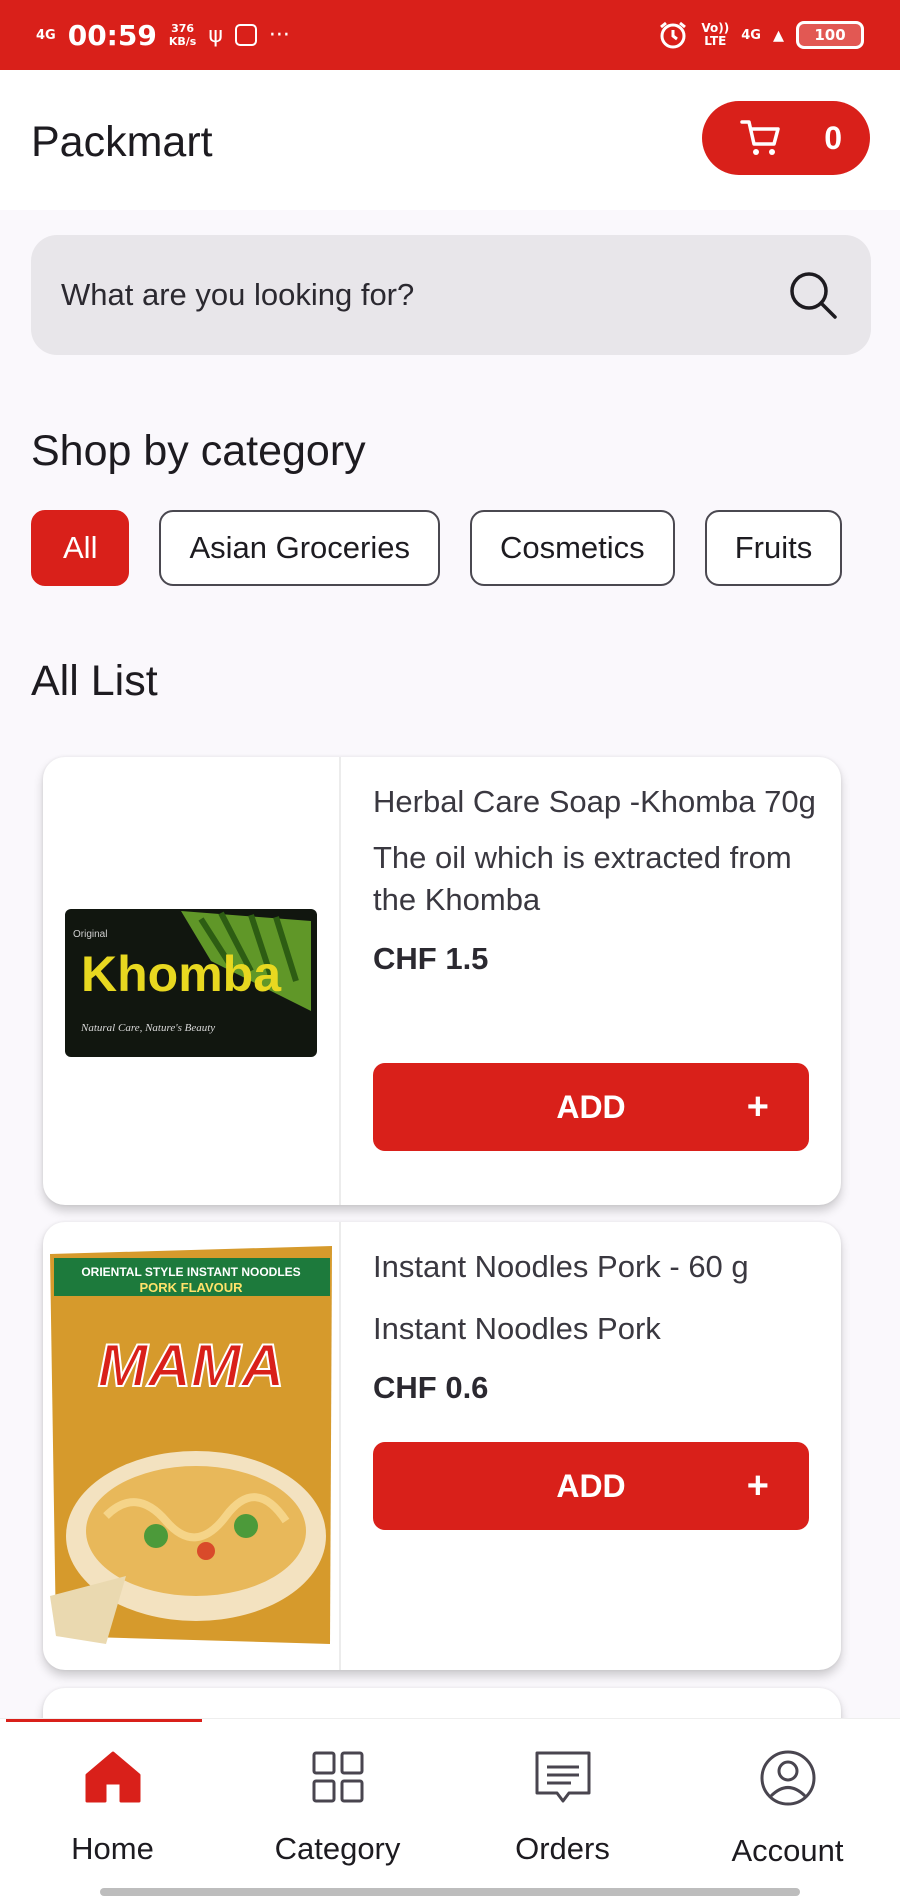 The width and height of the screenshot is (900, 1896). Describe the element at coordinates (561, 1266) in the screenshot. I see `product-name: Instant Noodles Pork - 60 g` at that location.